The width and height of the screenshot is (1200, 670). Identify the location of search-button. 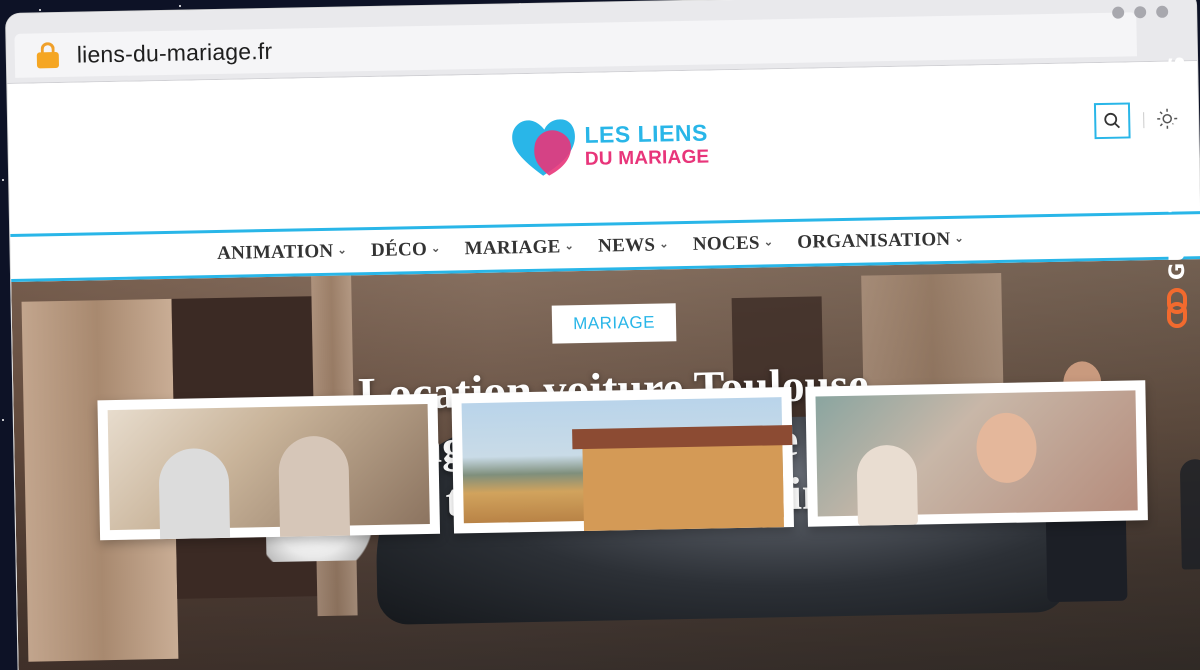
(1112, 121).